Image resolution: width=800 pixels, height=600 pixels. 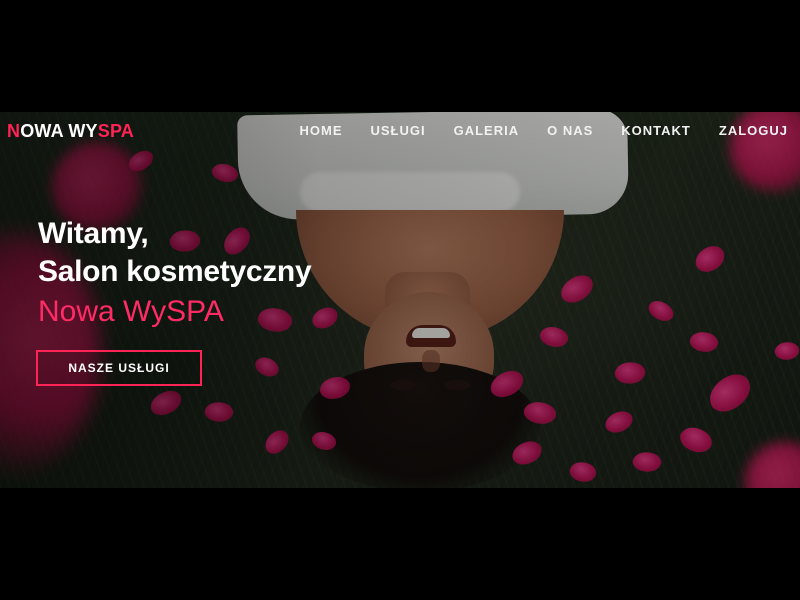 What do you see at coordinates (93, 233) in the screenshot?
I see `hero-line-welcome: Witamy,` at bounding box center [93, 233].